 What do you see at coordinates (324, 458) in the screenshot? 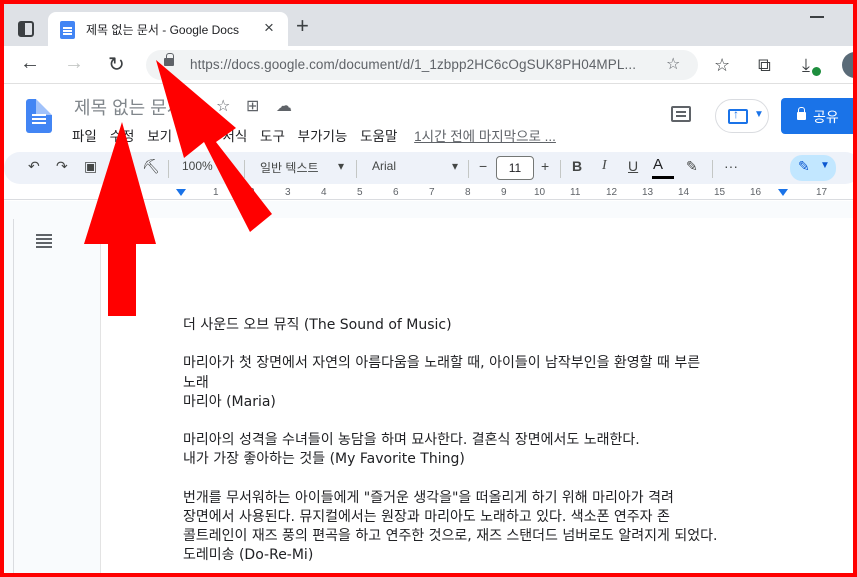
I see `document-line: 내가 가장 좋아하는 것들 (My Favorite Thing)` at bounding box center [324, 458].